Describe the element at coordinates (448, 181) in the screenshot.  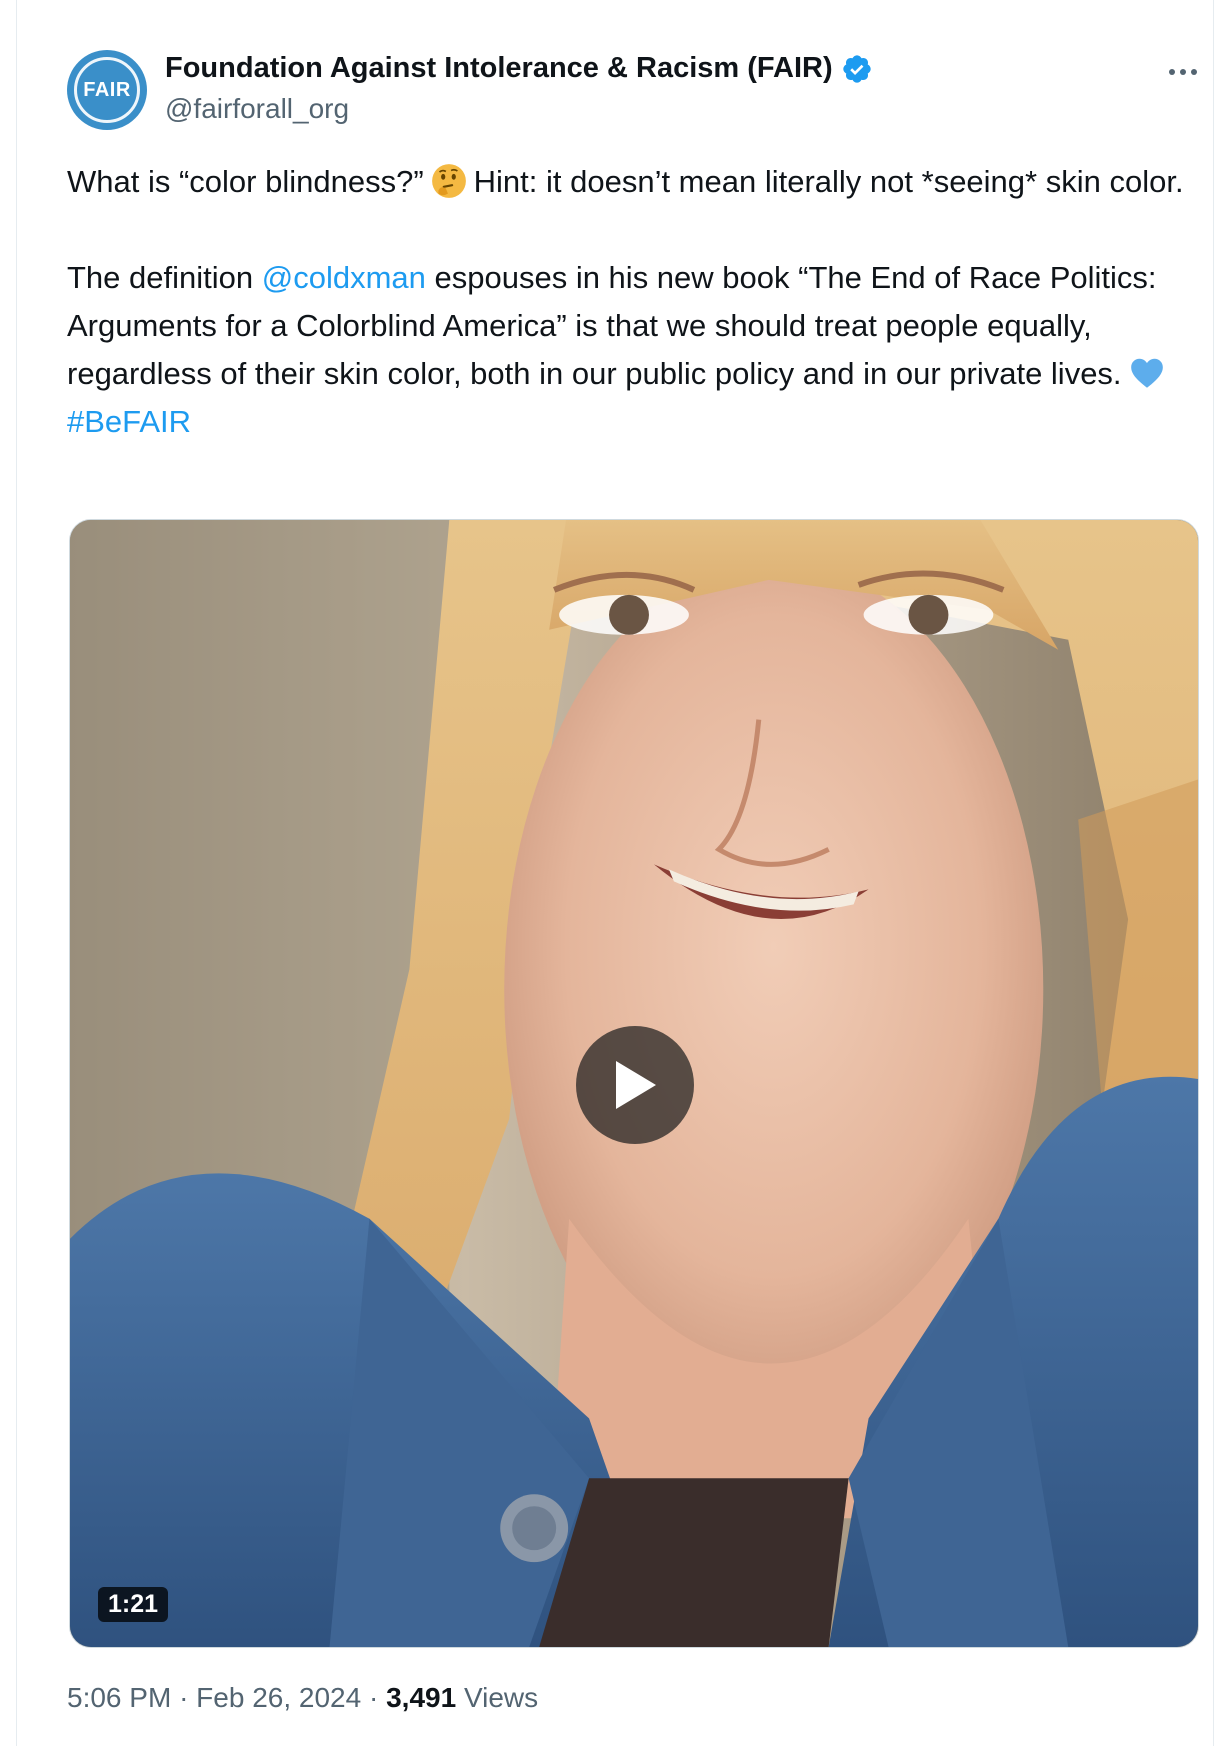
I see `thinking-face-emoji-icon` at that location.